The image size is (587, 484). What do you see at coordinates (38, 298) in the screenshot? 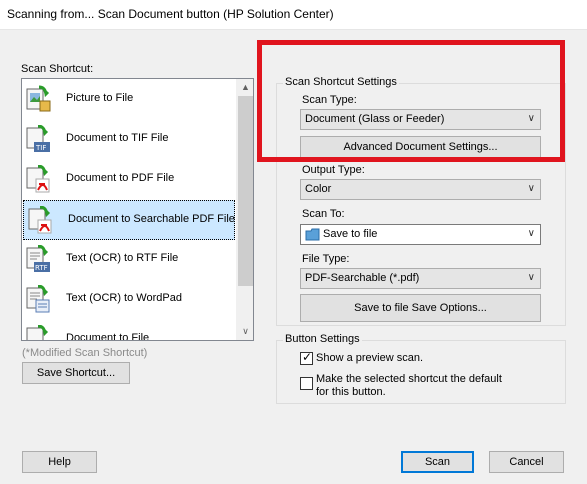
I see `wordpad-icon` at bounding box center [38, 298].